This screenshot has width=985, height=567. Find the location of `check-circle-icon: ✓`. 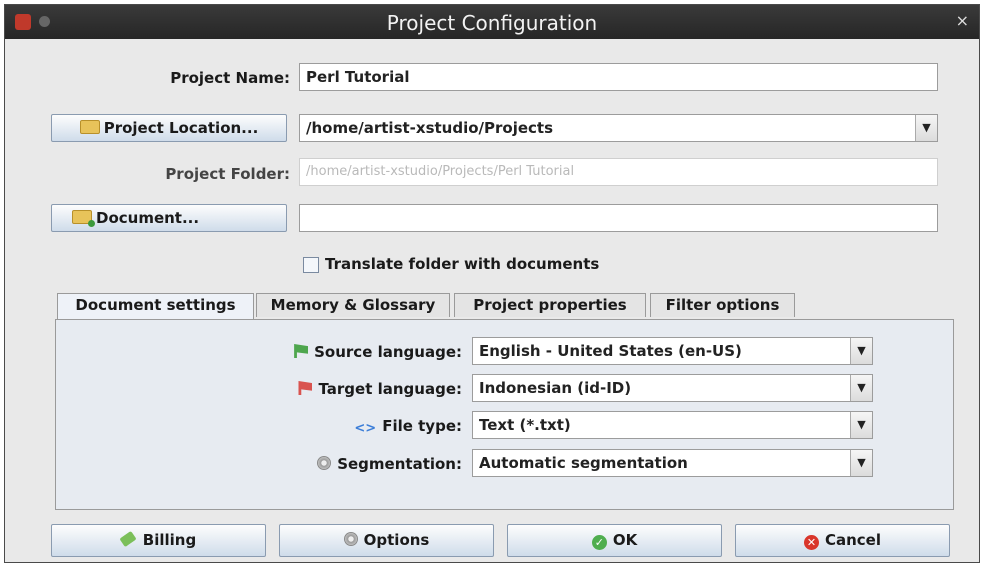

check-circle-icon: ✓ is located at coordinates (599, 542).